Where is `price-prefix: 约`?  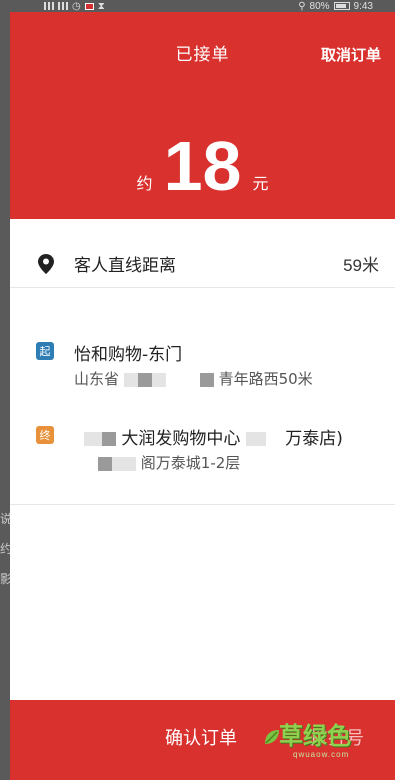 price-prefix: 约 is located at coordinates (144, 183).